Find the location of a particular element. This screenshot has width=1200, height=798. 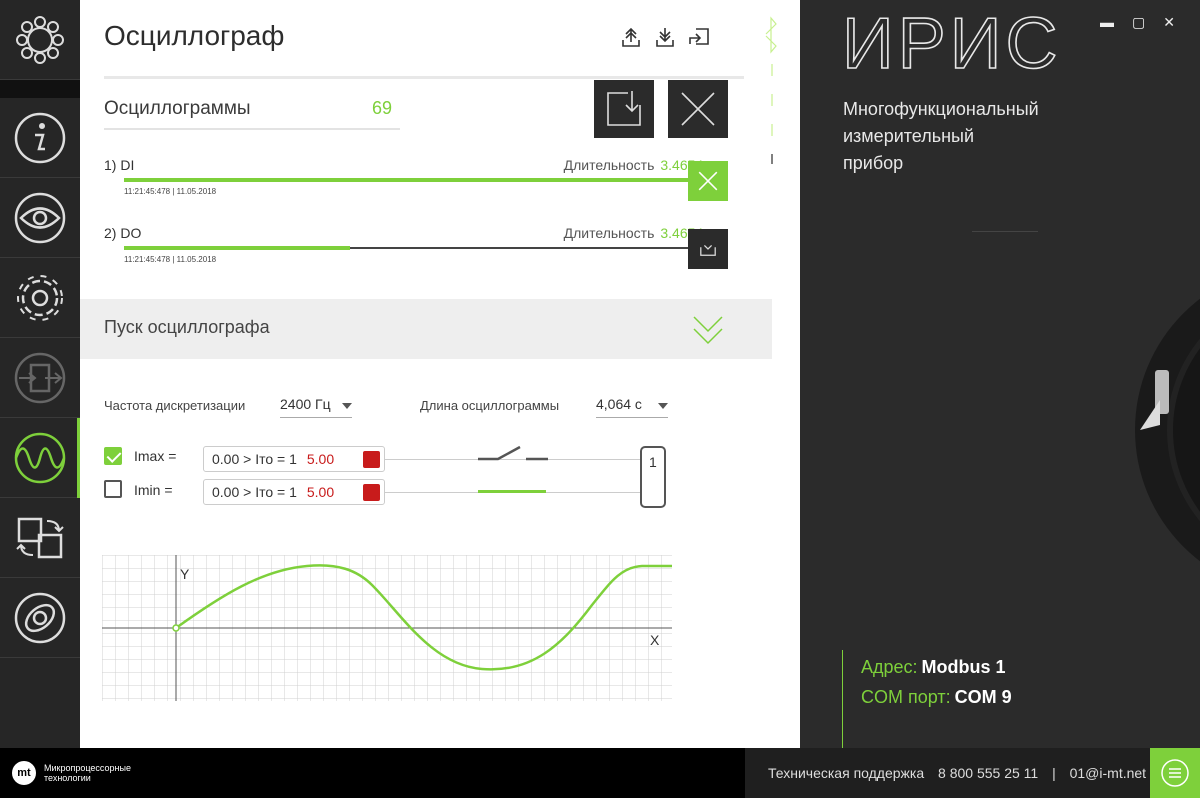

sampling-label: Частота дискретизации is located at coordinates (175, 405).